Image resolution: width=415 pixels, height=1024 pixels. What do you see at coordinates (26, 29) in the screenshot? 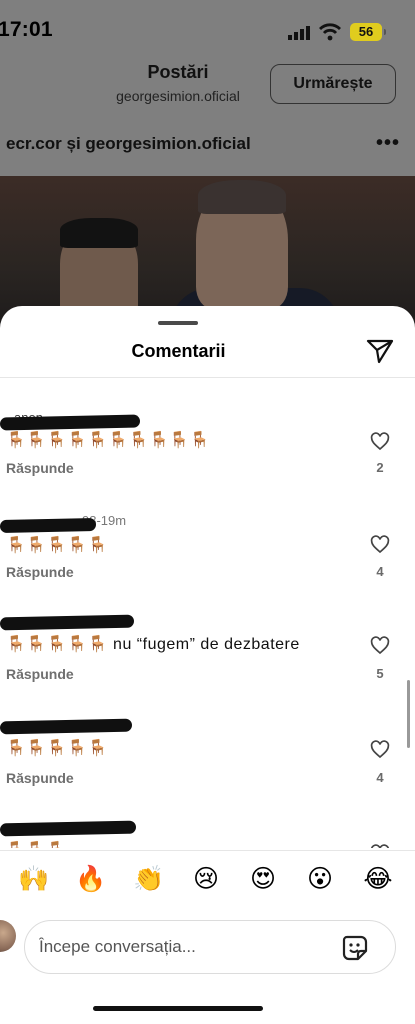
I see `status-time: 17:01` at bounding box center [26, 29].